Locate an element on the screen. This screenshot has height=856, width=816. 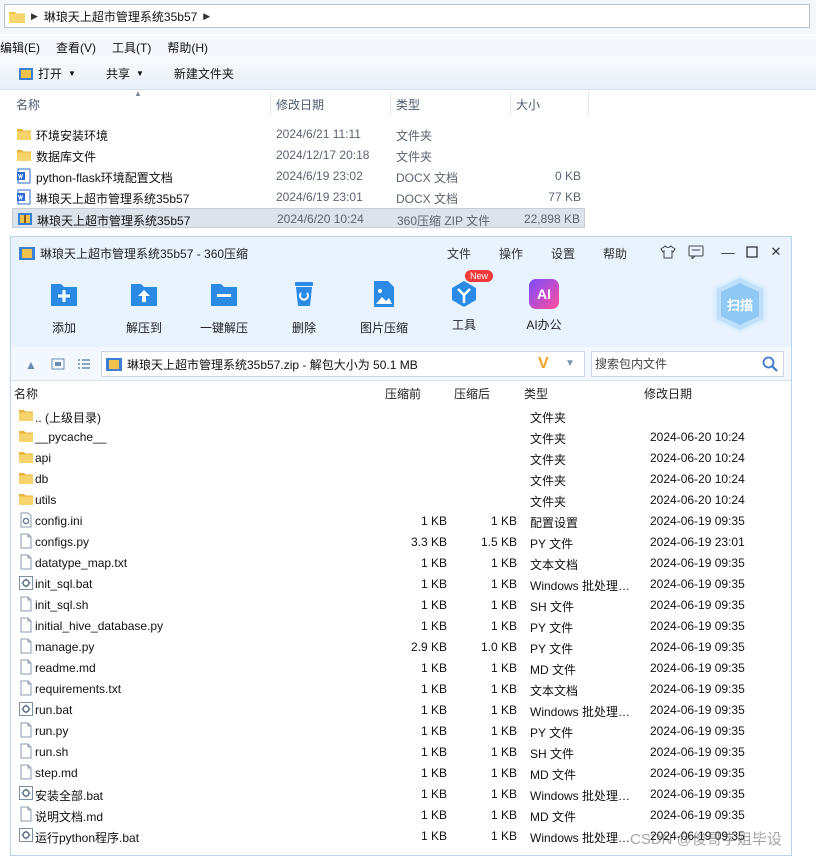
tools-button: New 工具 is located at coordinates (464, 301).